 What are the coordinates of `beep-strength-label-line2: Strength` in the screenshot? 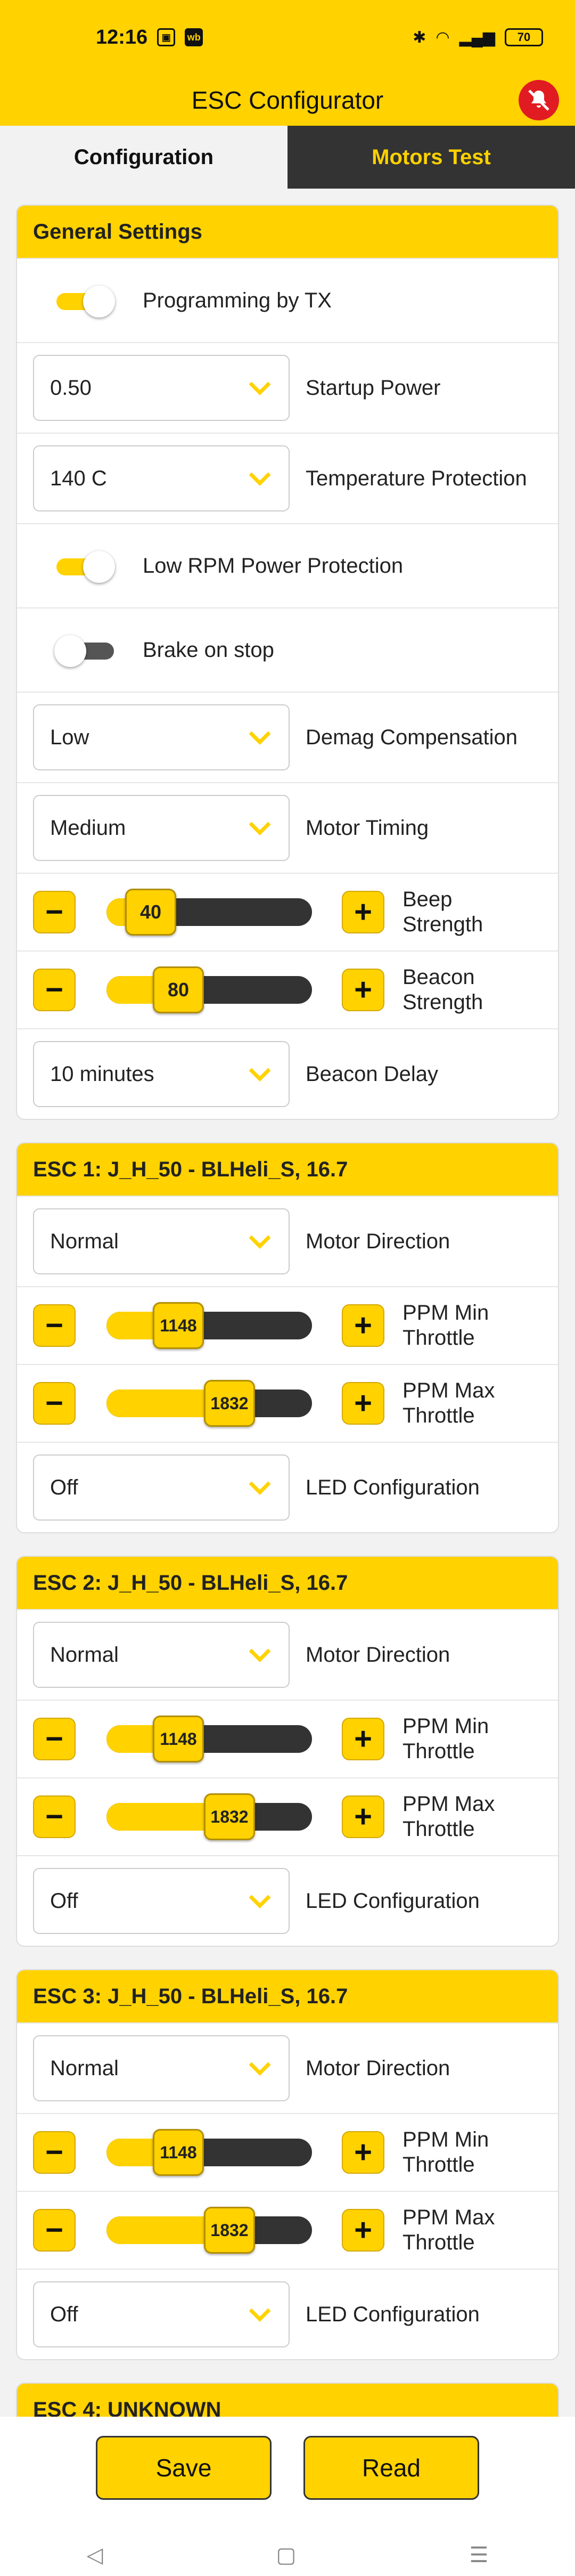 It's located at (443, 924).